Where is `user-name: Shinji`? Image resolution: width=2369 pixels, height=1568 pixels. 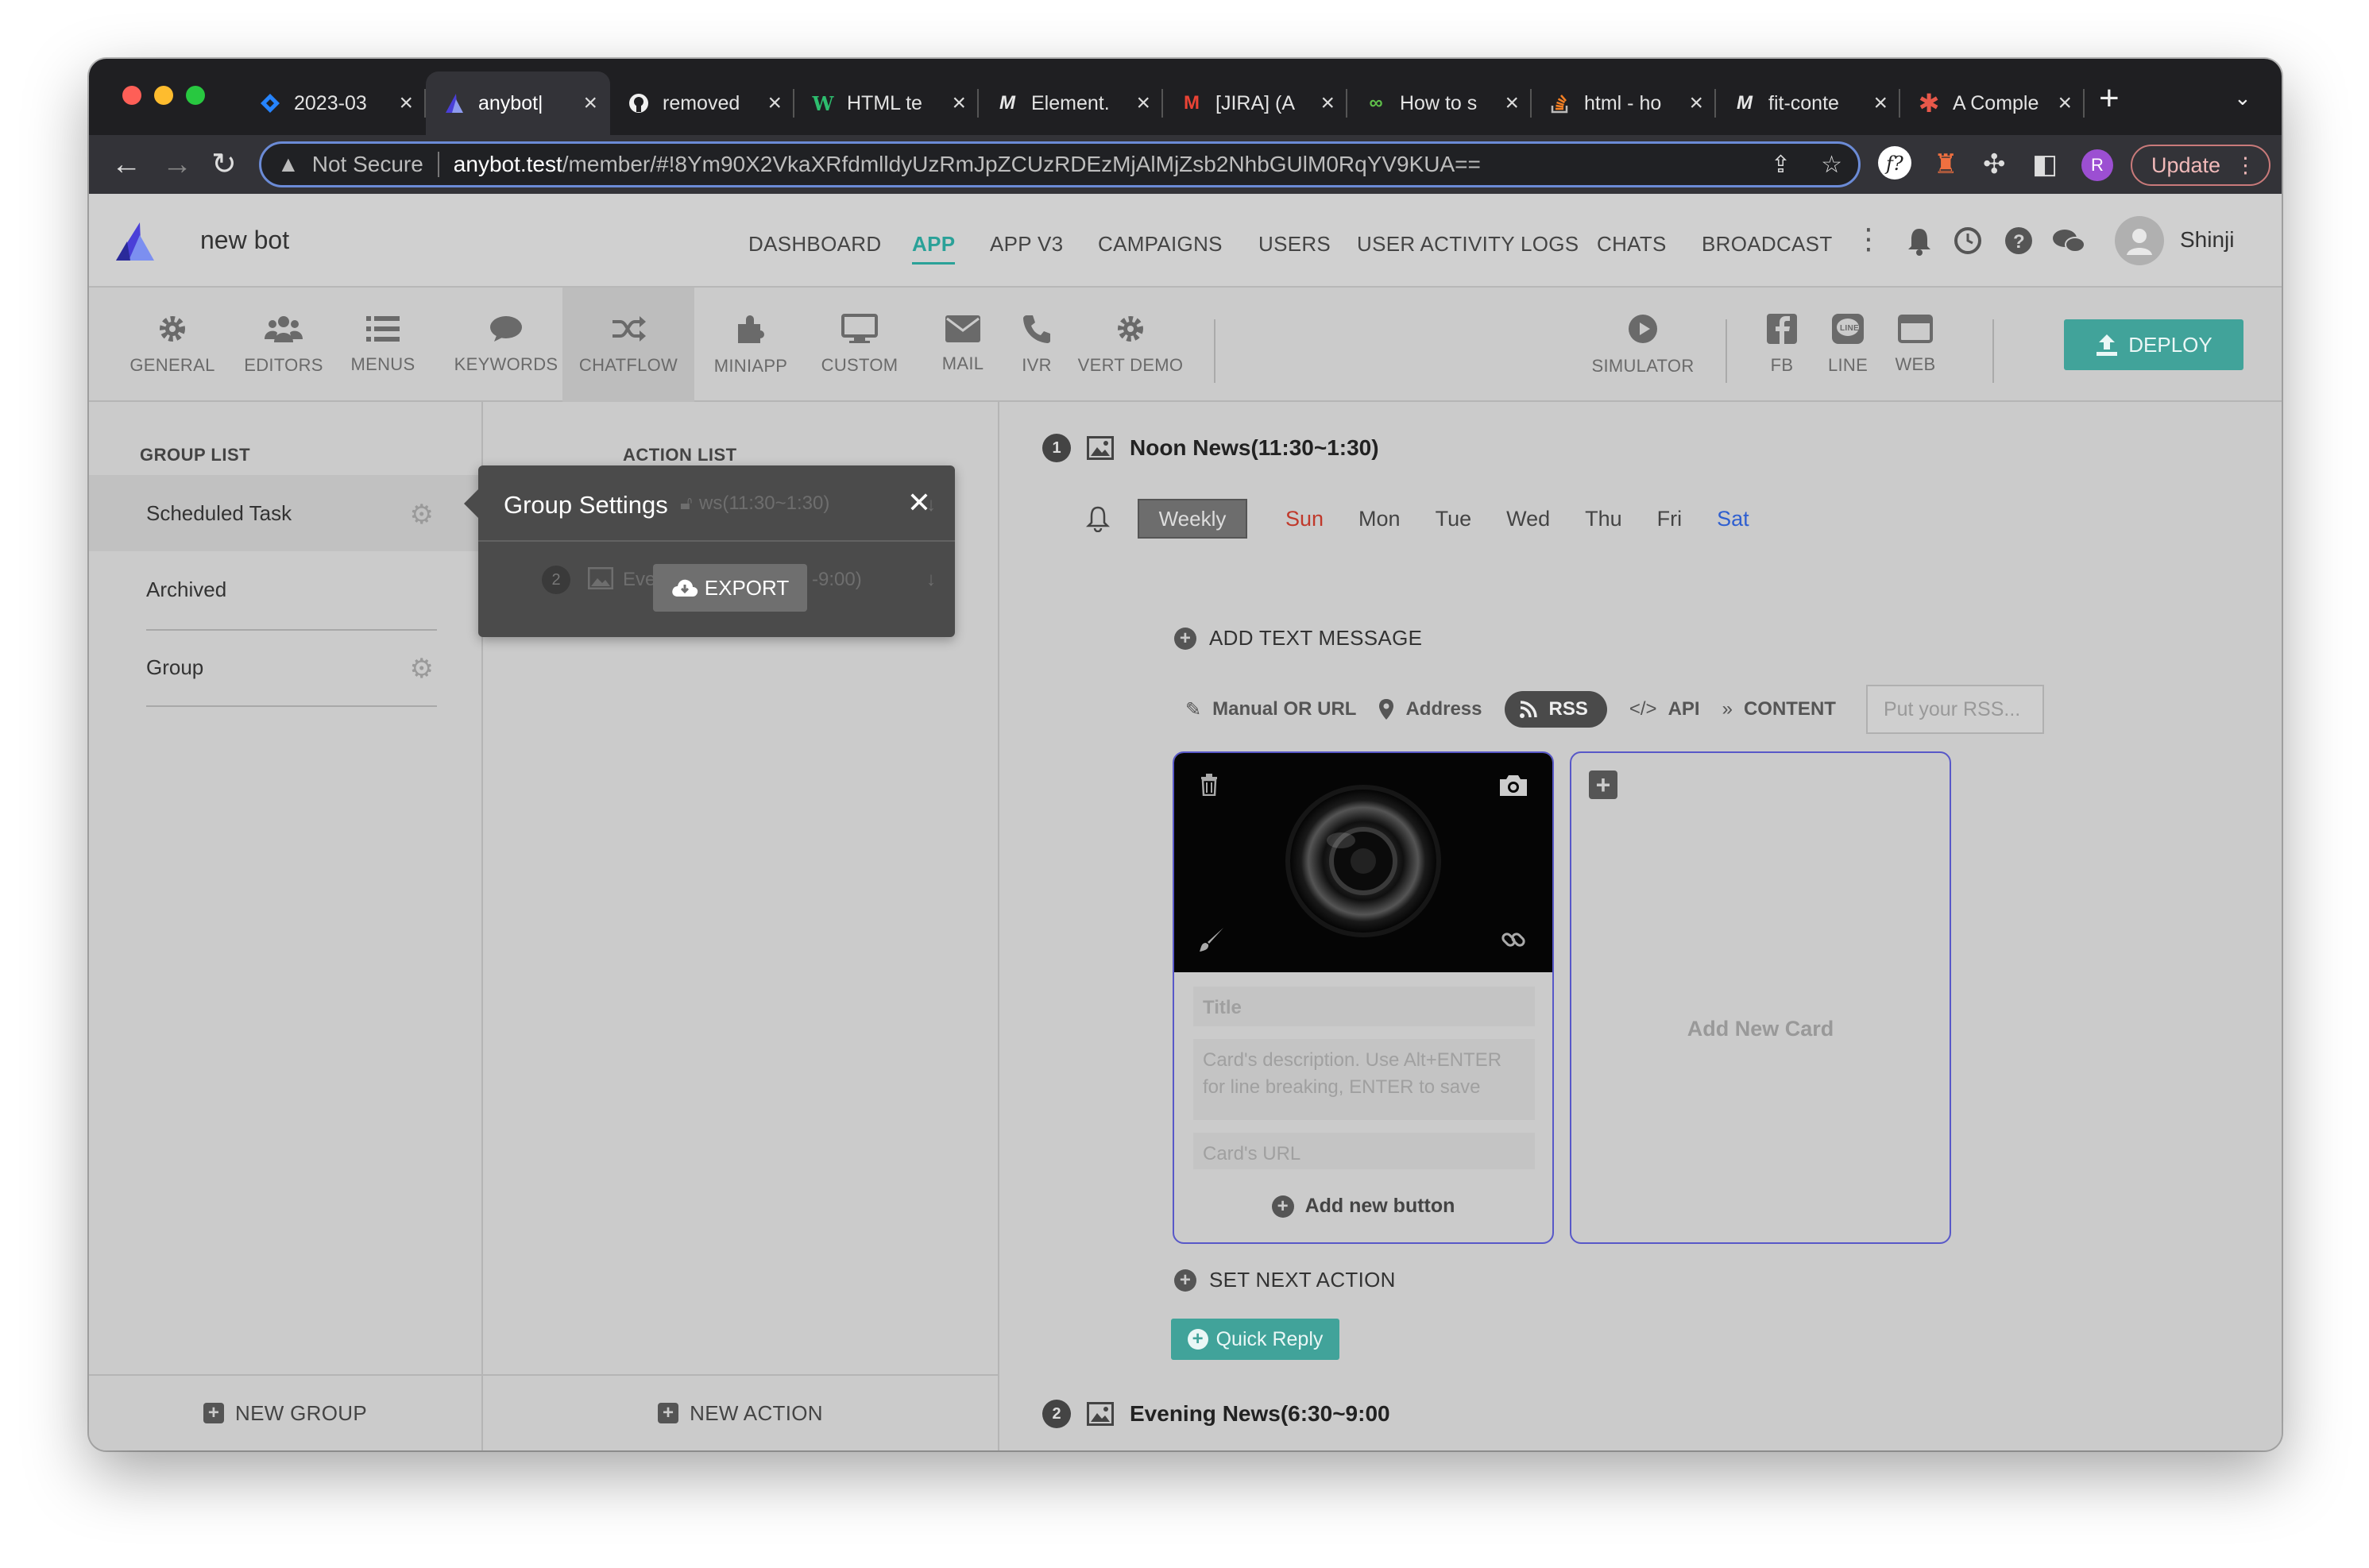
user-name: Shinji is located at coordinates (2207, 240).